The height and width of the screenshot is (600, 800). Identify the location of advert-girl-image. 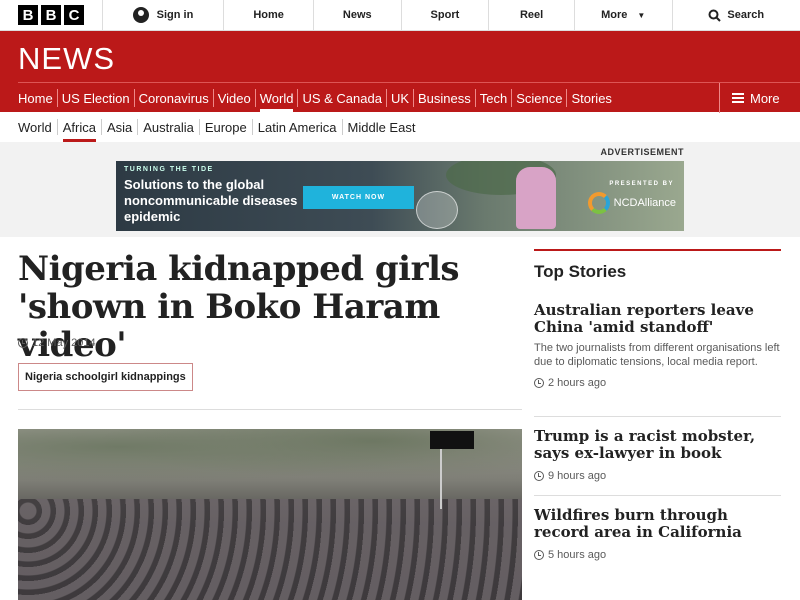
(536, 198).